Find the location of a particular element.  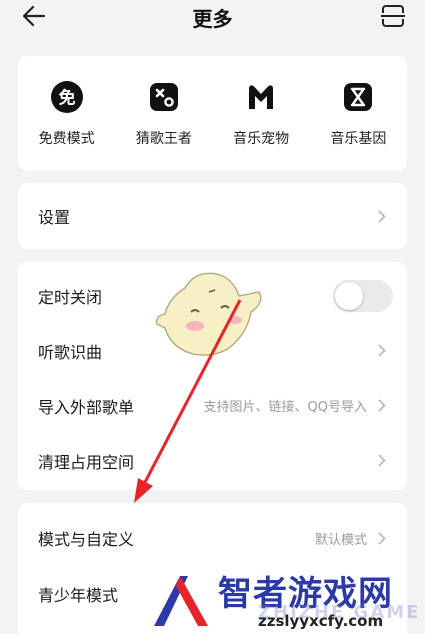

timer-off-row: 定时关闭 is located at coordinates (212, 295).